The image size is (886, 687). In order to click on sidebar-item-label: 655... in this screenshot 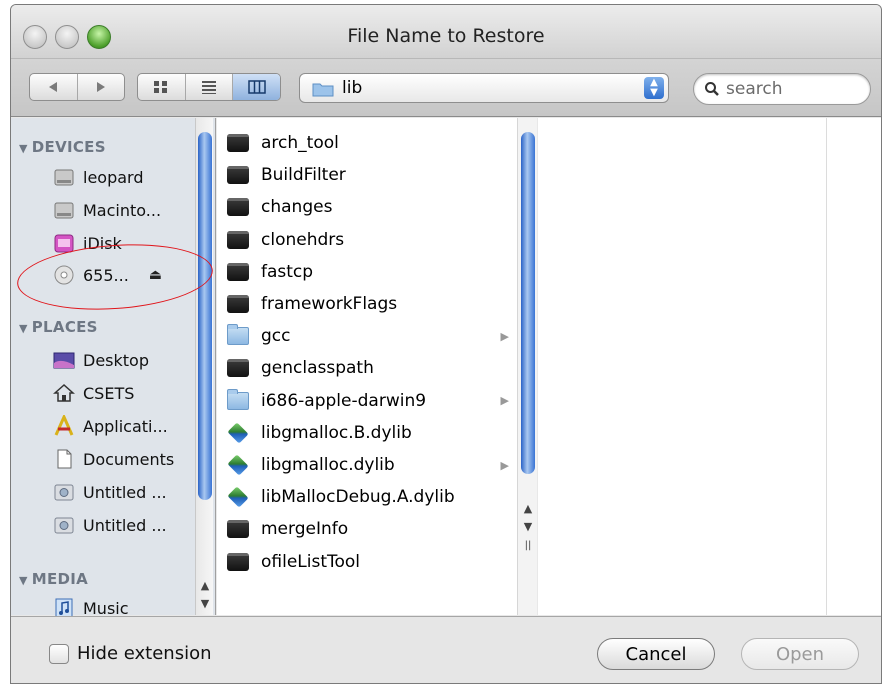, I will do `click(106, 275)`.